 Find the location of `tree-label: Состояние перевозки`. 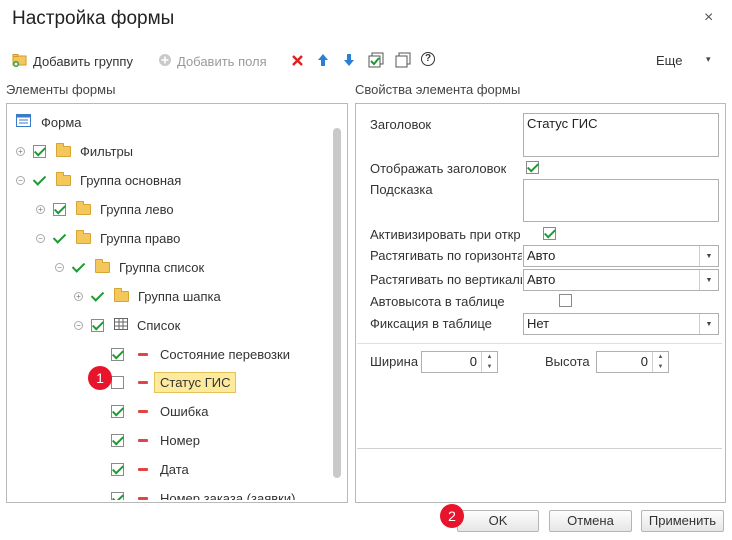

tree-label: Состояние перевозки is located at coordinates (225, 354).